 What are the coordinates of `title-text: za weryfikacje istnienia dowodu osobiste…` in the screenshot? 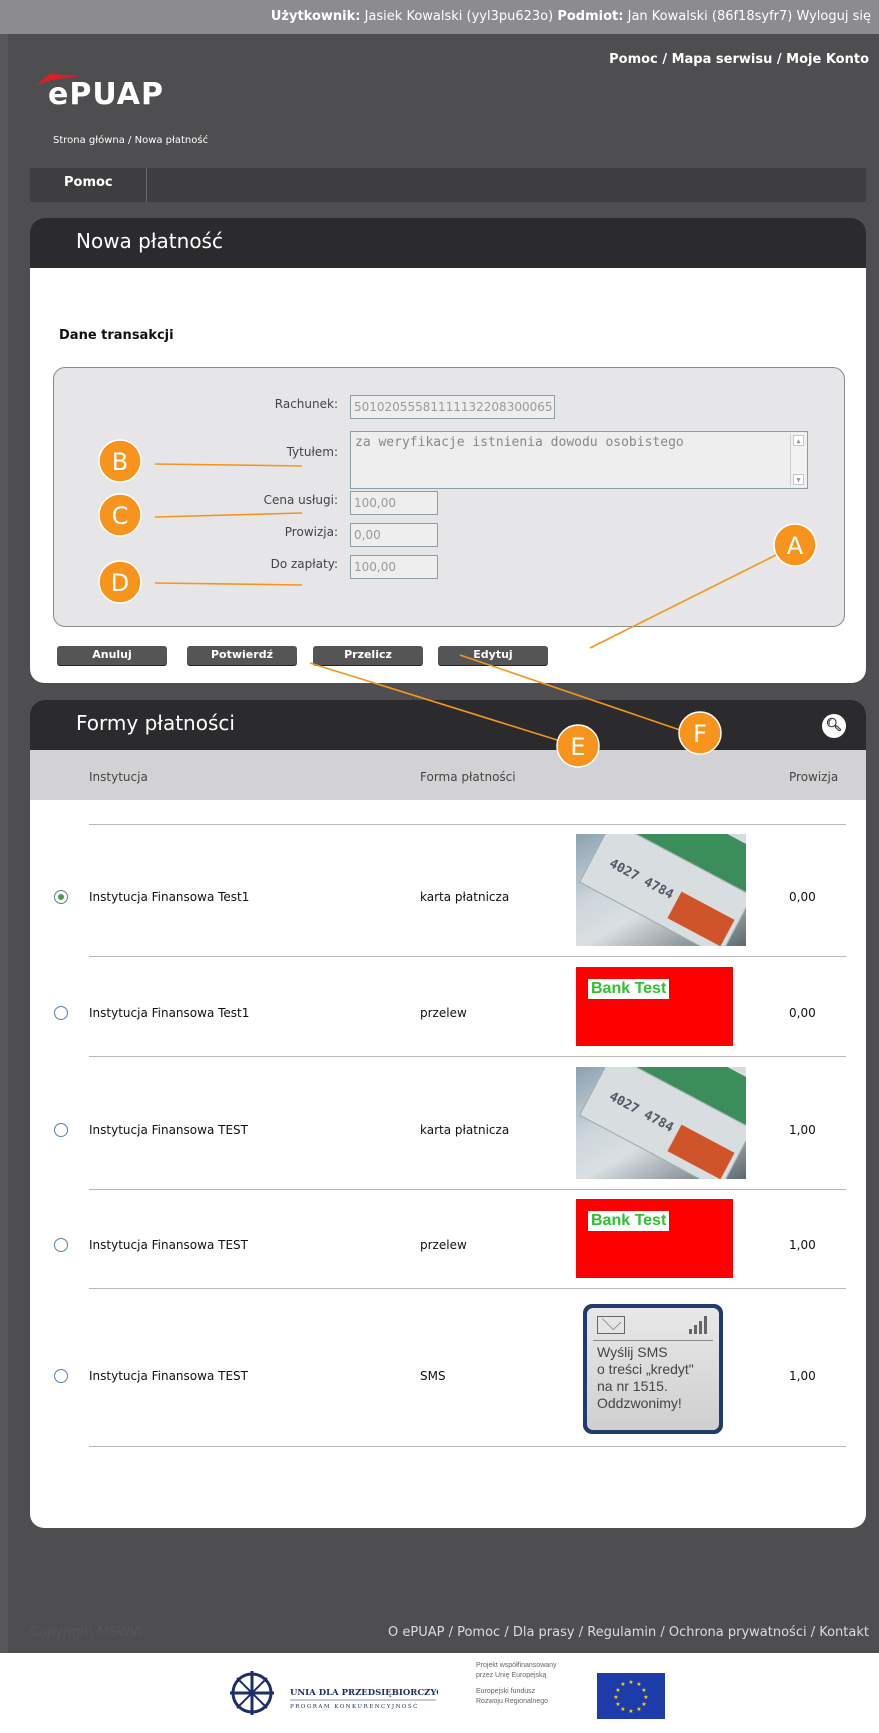 It's located at (519, 442).